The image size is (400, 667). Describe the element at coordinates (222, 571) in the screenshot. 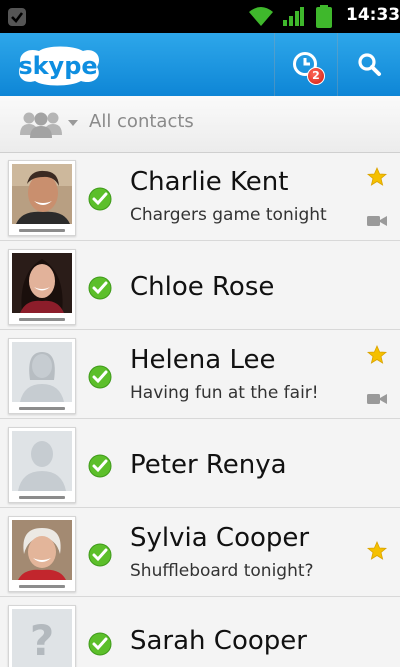

I see `contact-mood: Shuffleboard tonight?` at that location.